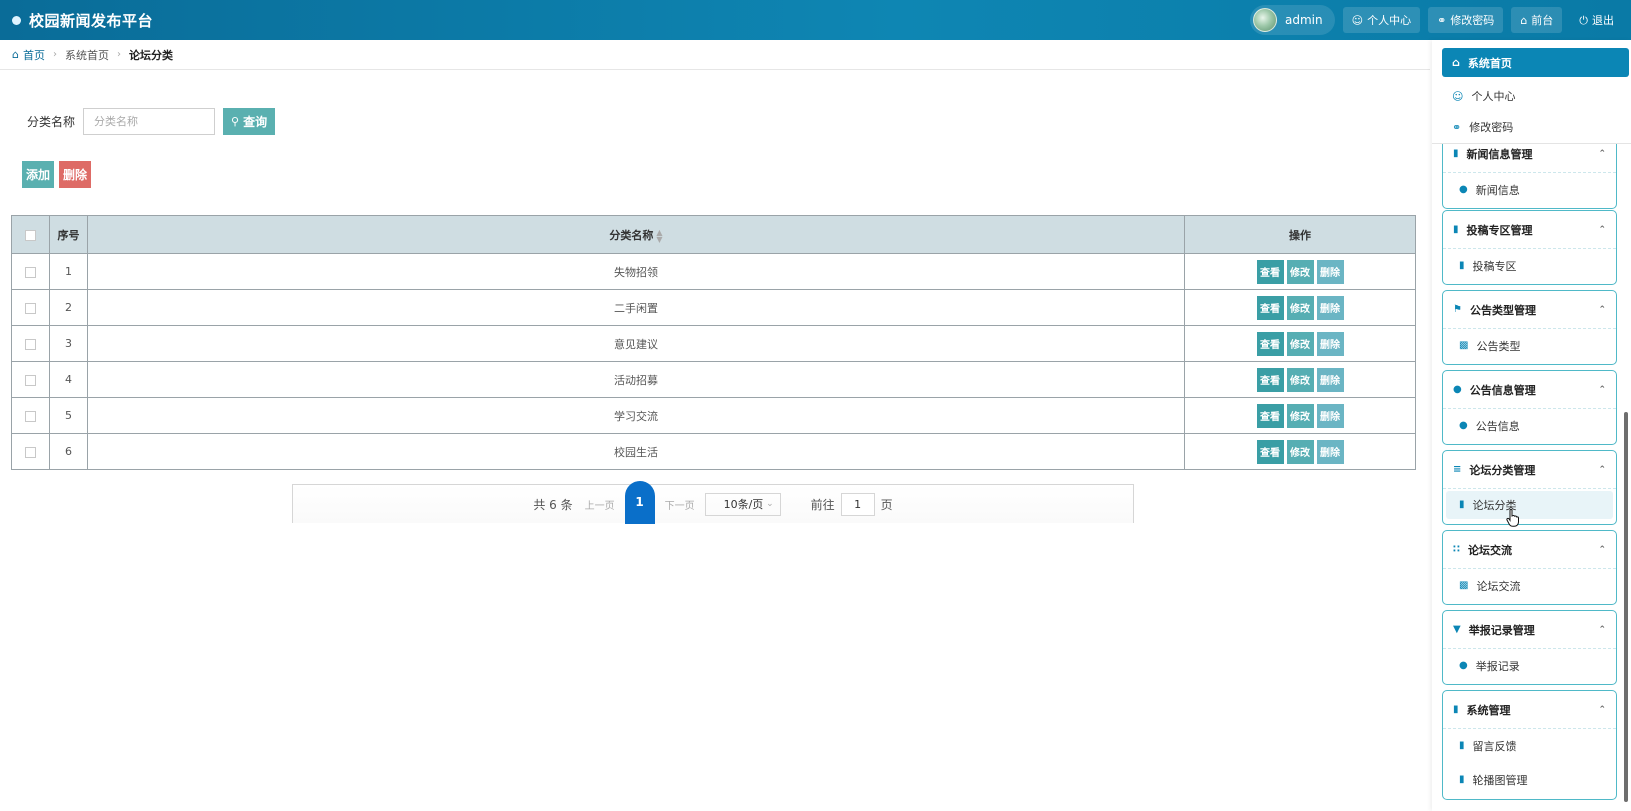  What do you see at coordinates (255, 122) in the screenshot?
I see `query-label: 查询` at bounding box center [255, 122].